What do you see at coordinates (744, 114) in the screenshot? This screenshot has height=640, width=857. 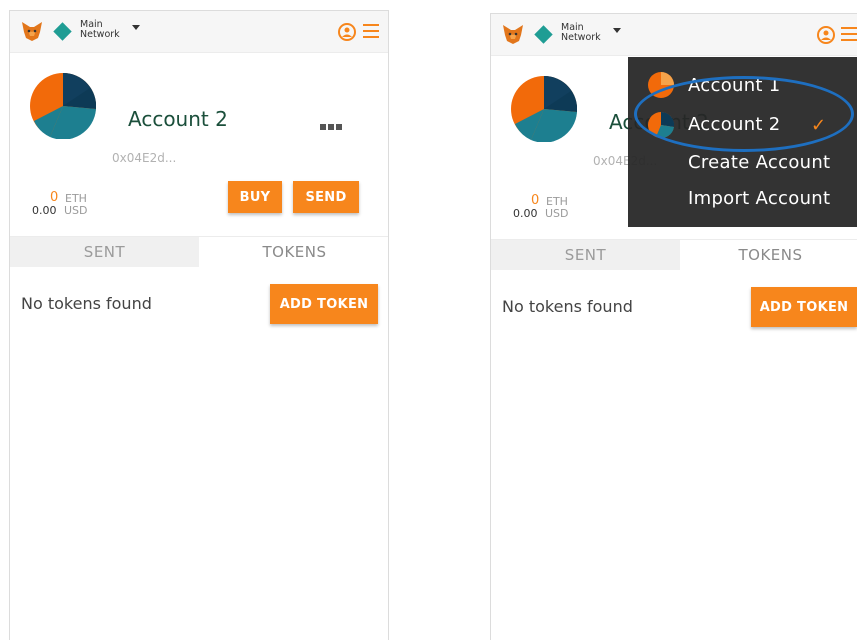 I see `highlight-annotation-ellipse` at bounding box center [744, 114].